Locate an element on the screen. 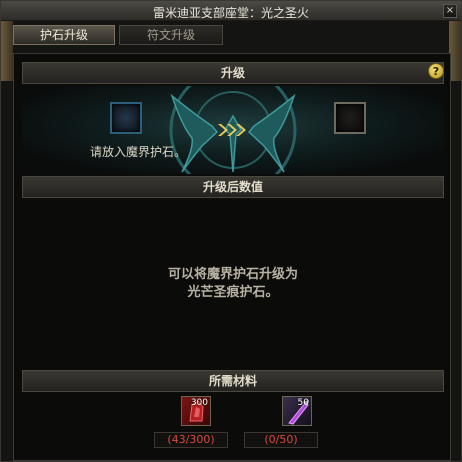 The width and height of the screenshot is (462, 462). upgrade-description: 可以将魔界护石升级为 光芒圣痕护石。 is located at coordinates (233, 284).